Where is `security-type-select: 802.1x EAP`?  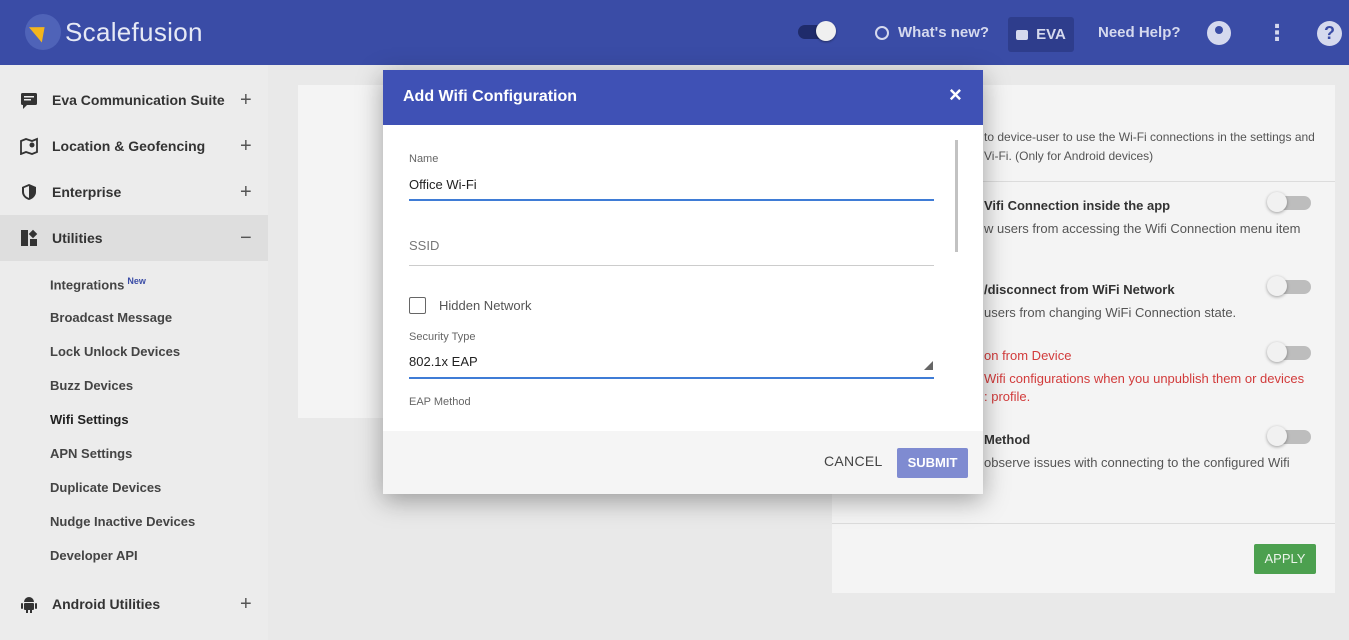
security-type-select: 802.1x EAP is located at coordinates (443, 361).